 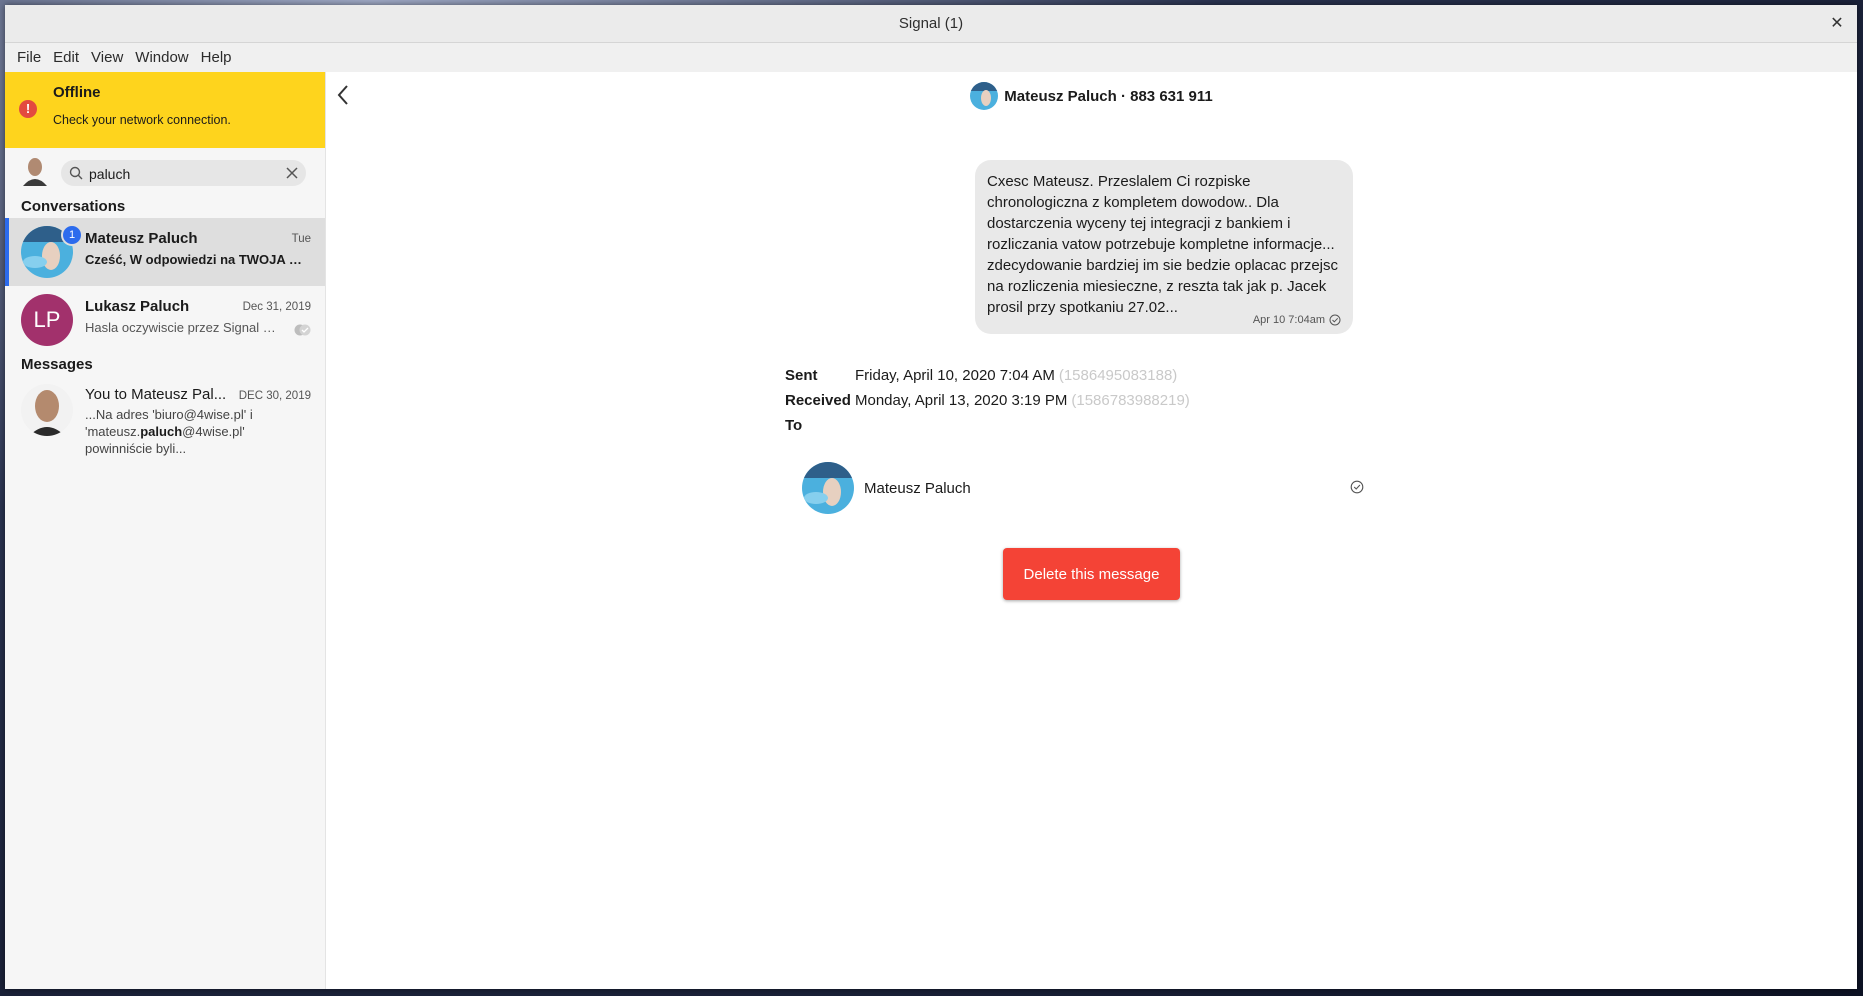 I want to click on message-timestamp: Apr 10 7:04am, so click(x=1288, y=320).